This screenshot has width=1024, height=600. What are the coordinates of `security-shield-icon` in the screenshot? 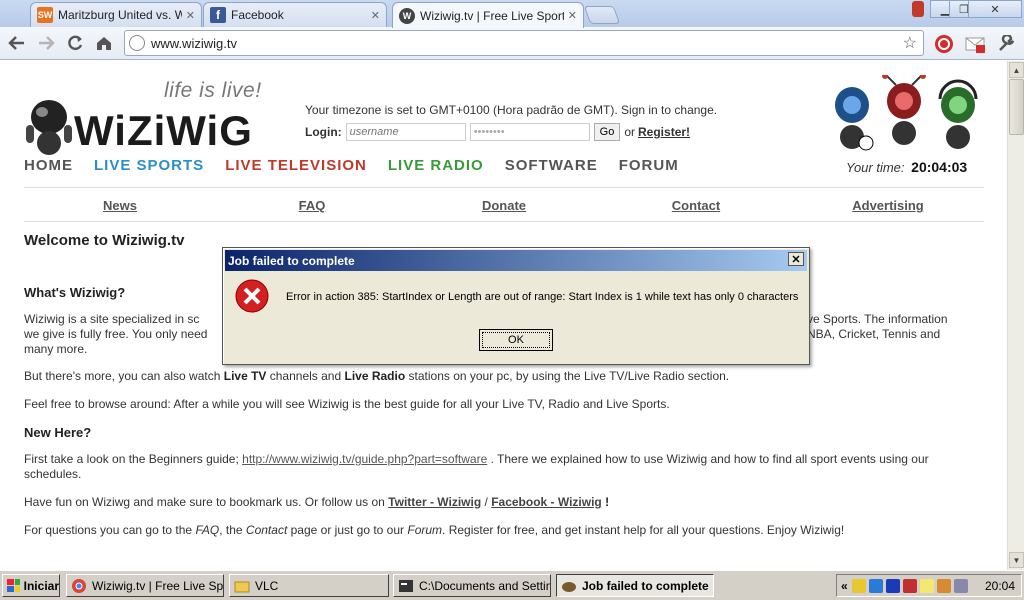 It's located at (858, 585).